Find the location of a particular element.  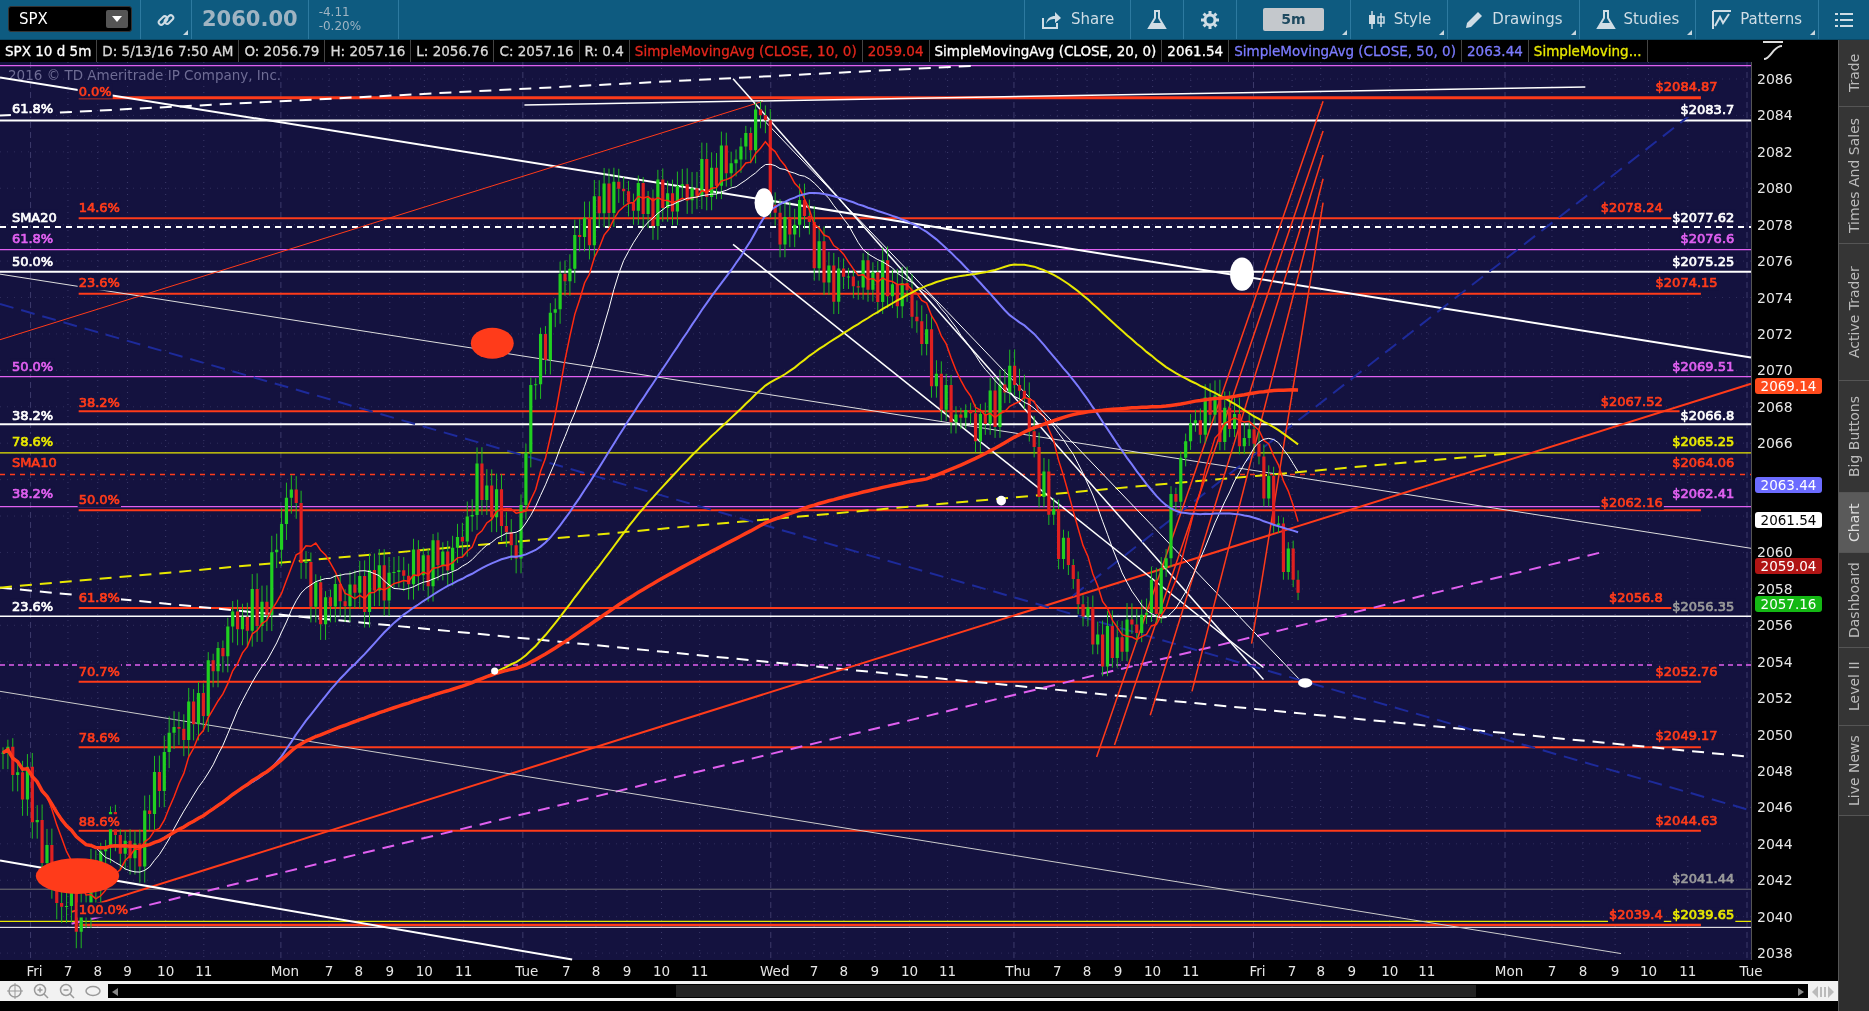

legend-text: H: 2057.16 is located at coordinates (368, 51).